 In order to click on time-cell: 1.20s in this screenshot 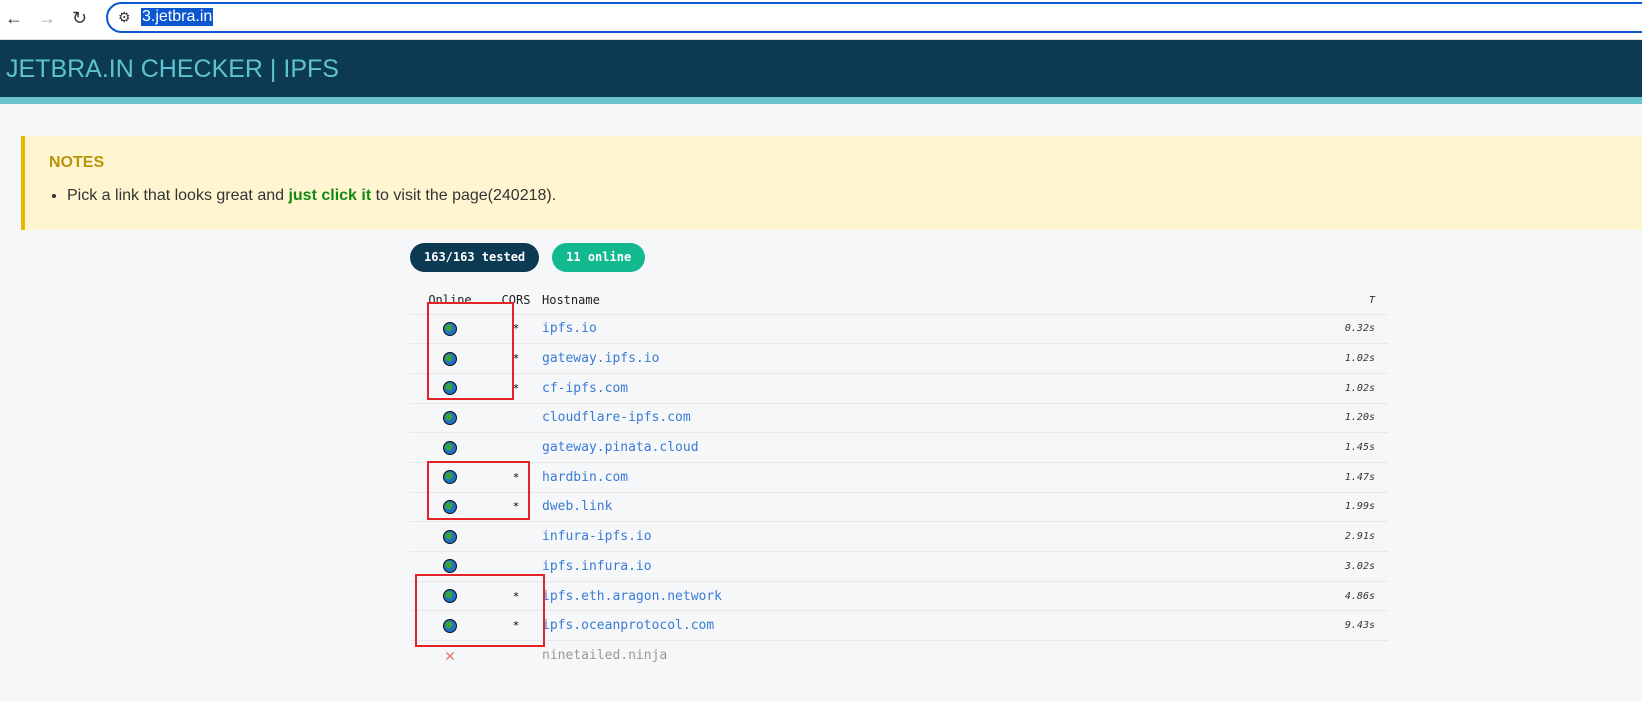, I will do `click(1306, 417)`.